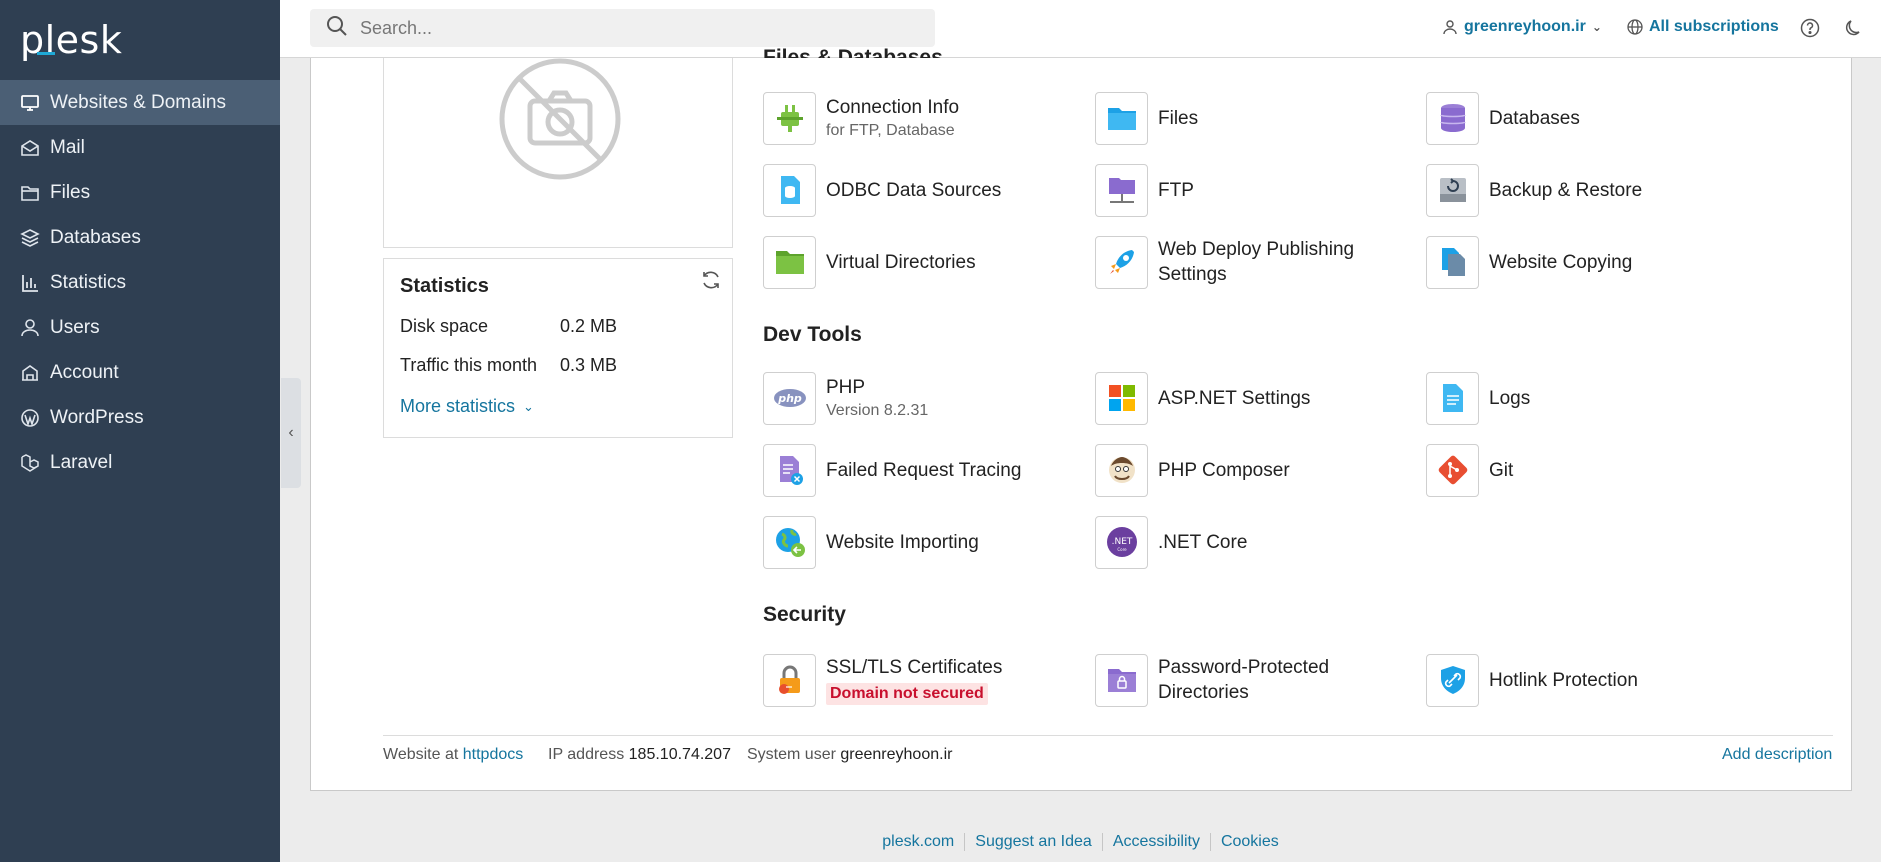 This screenshot has width=1881, height=862. Describe the element at coordinates (923, 680) in the screenshot. I see `tool-ssl-certificates: SSL/TLS Certificates Domain not secured` at that location.